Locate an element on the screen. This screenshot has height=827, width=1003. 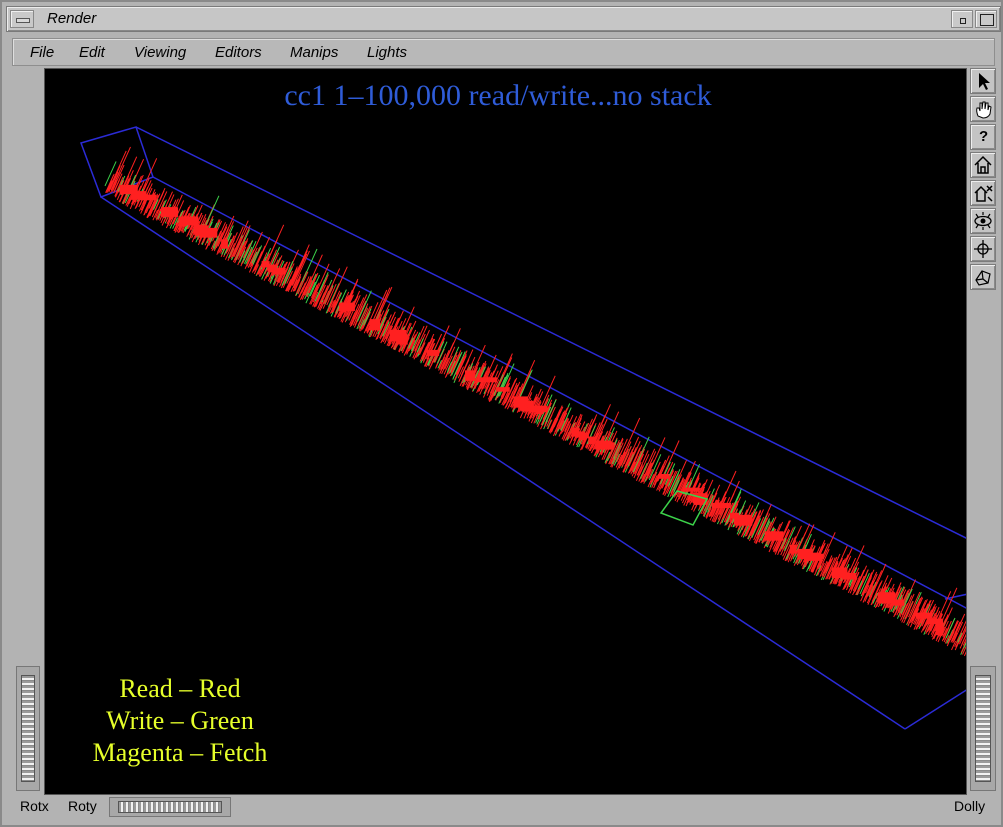
seek-button is located at coordinates (983, 249).